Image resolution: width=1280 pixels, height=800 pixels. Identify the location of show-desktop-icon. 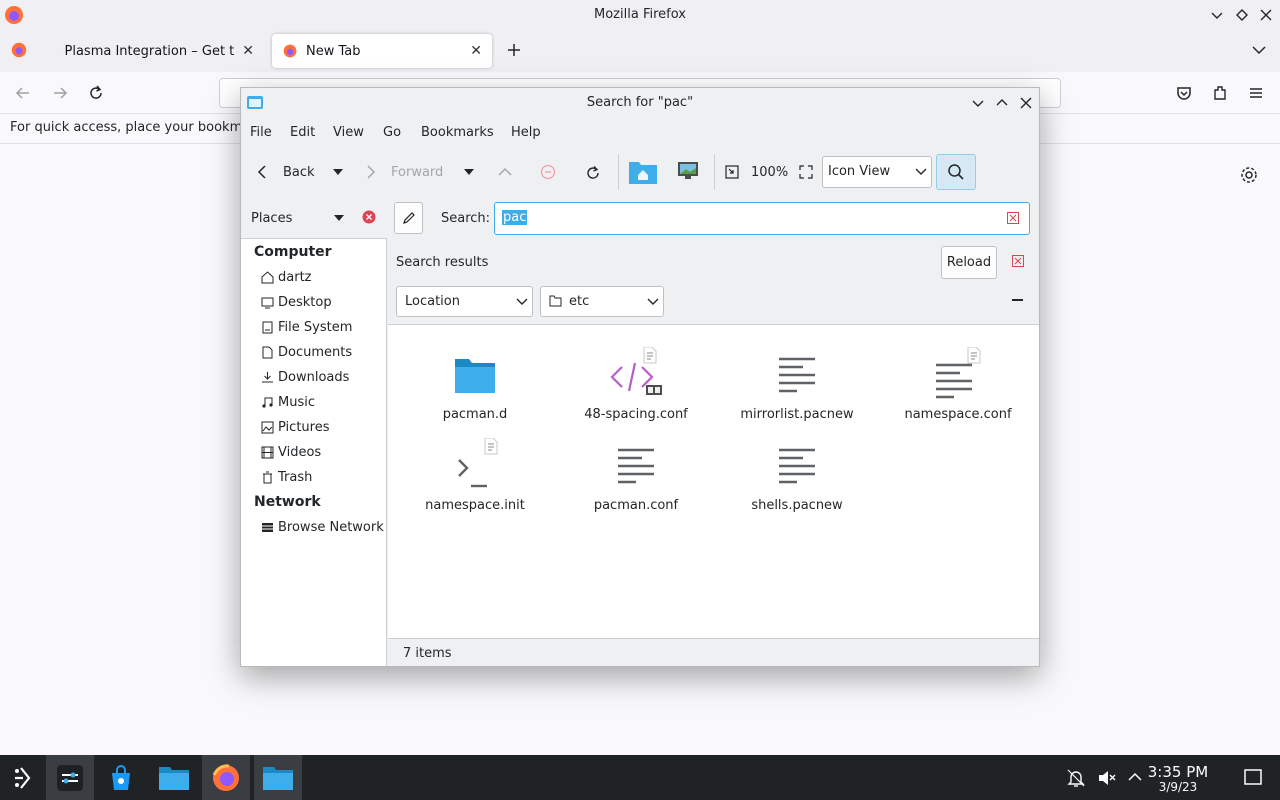
(1253, 777).